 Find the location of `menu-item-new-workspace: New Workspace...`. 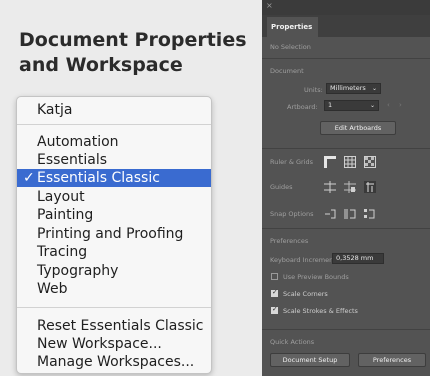

menu-item-new-workspace: New Workspace... is located at coordinates (114, 344).